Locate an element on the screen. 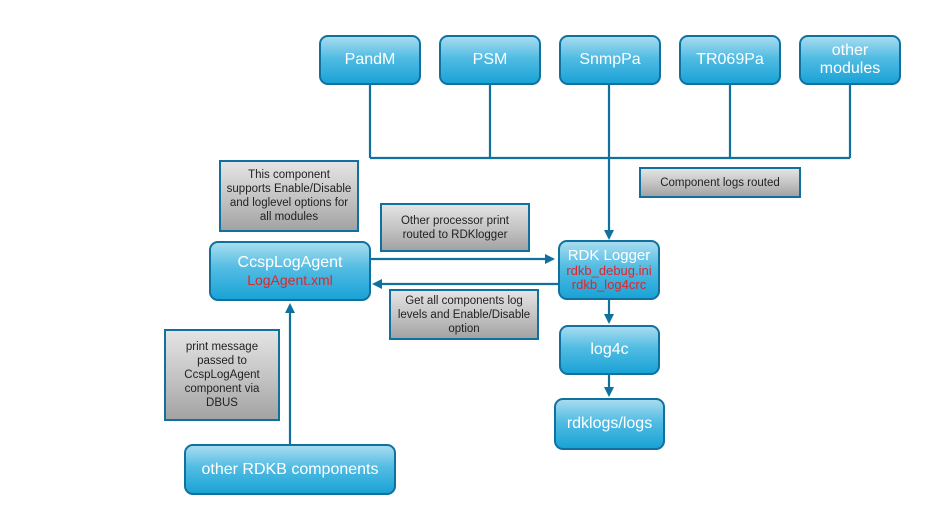  ccsp-log-agent-box: CcspLogAgent LogAgent.xml is located at coordinates (290, 271).